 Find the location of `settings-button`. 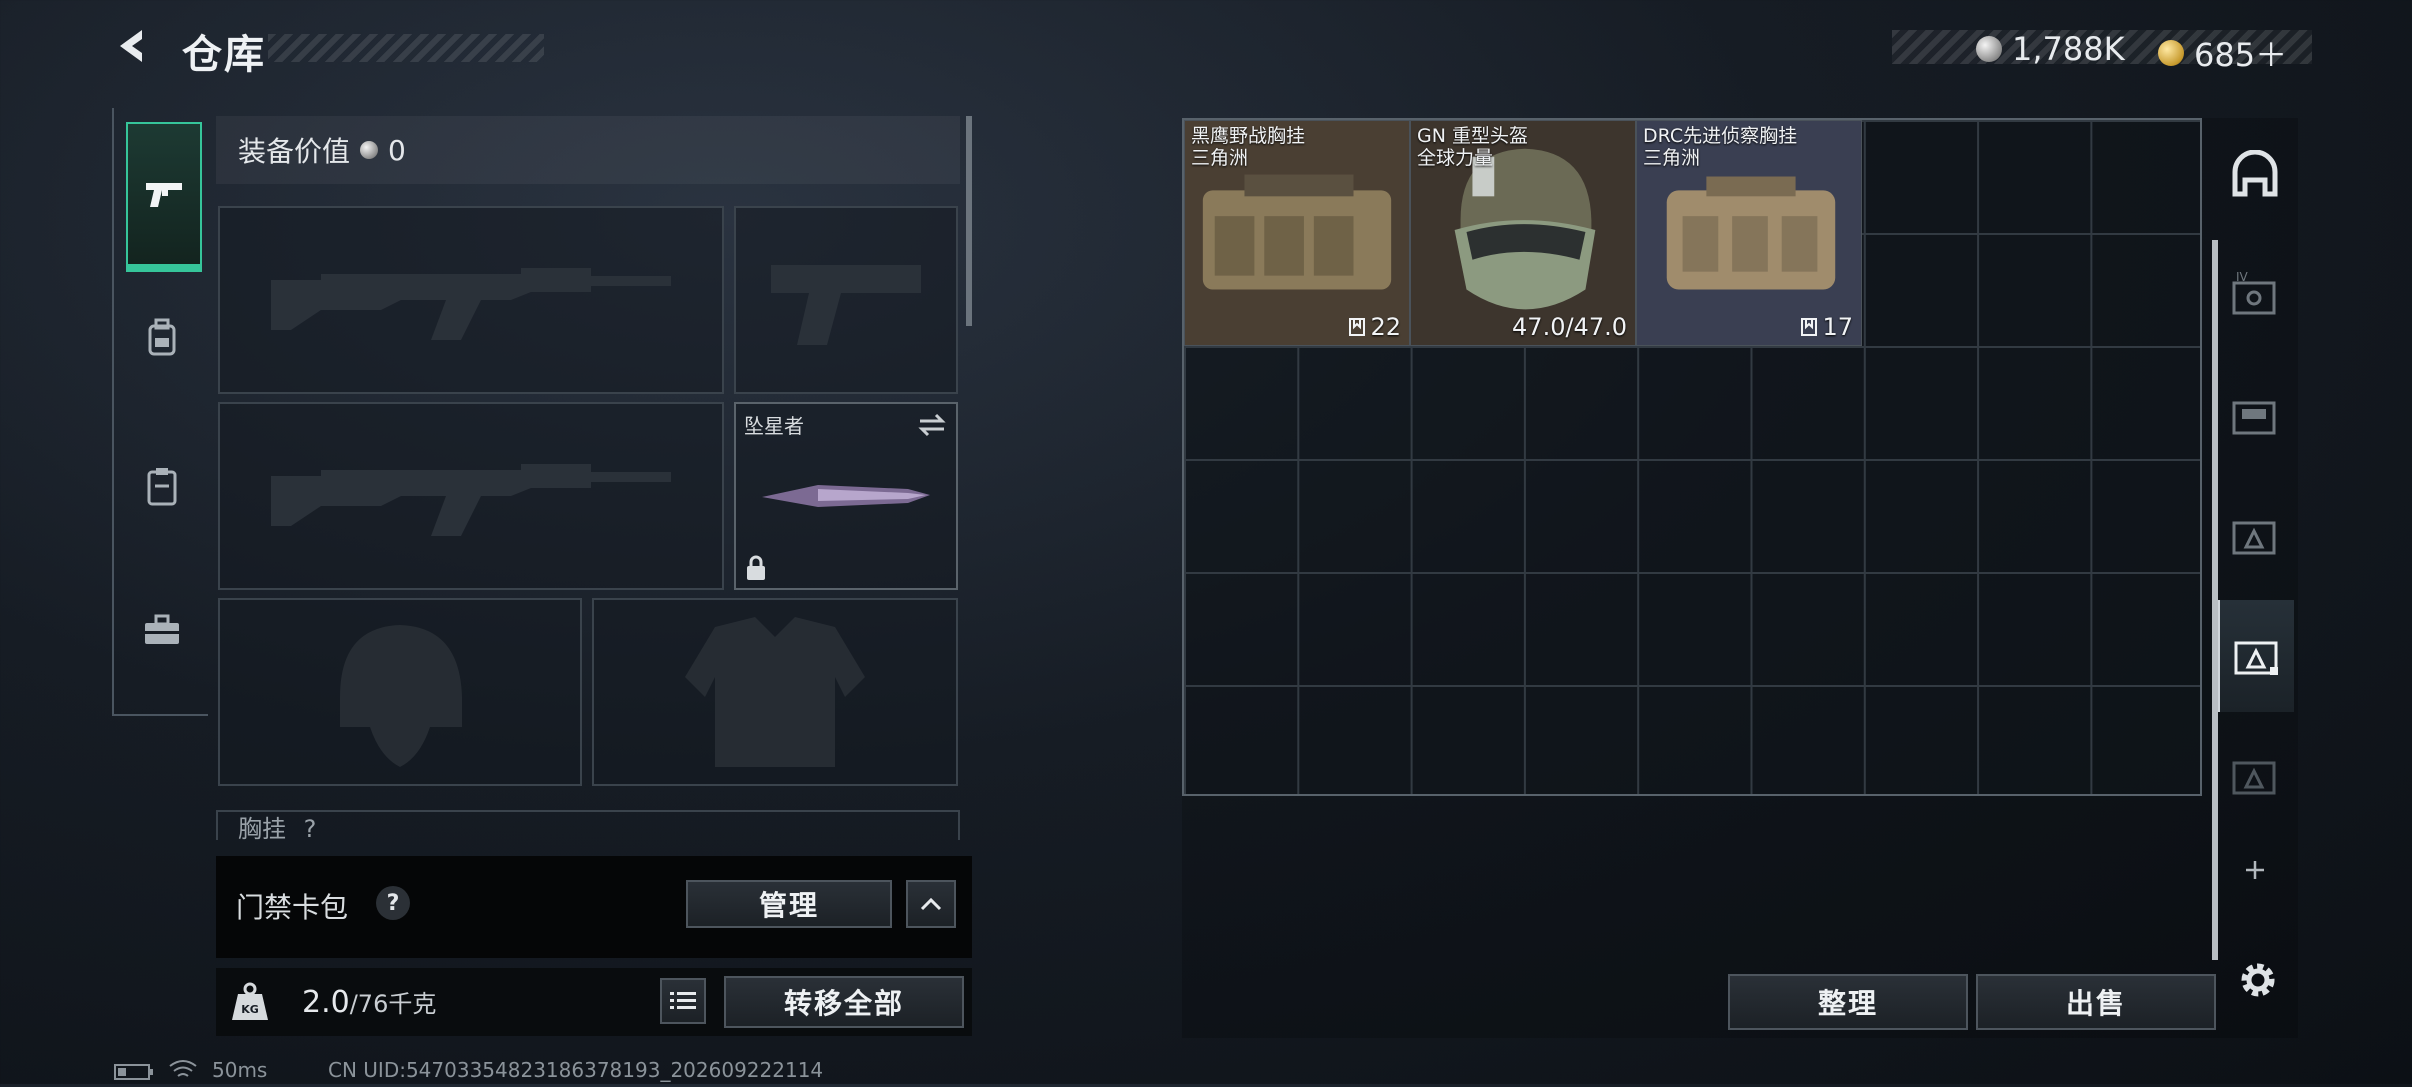

settings-button is located at coordinates (2258, 980).